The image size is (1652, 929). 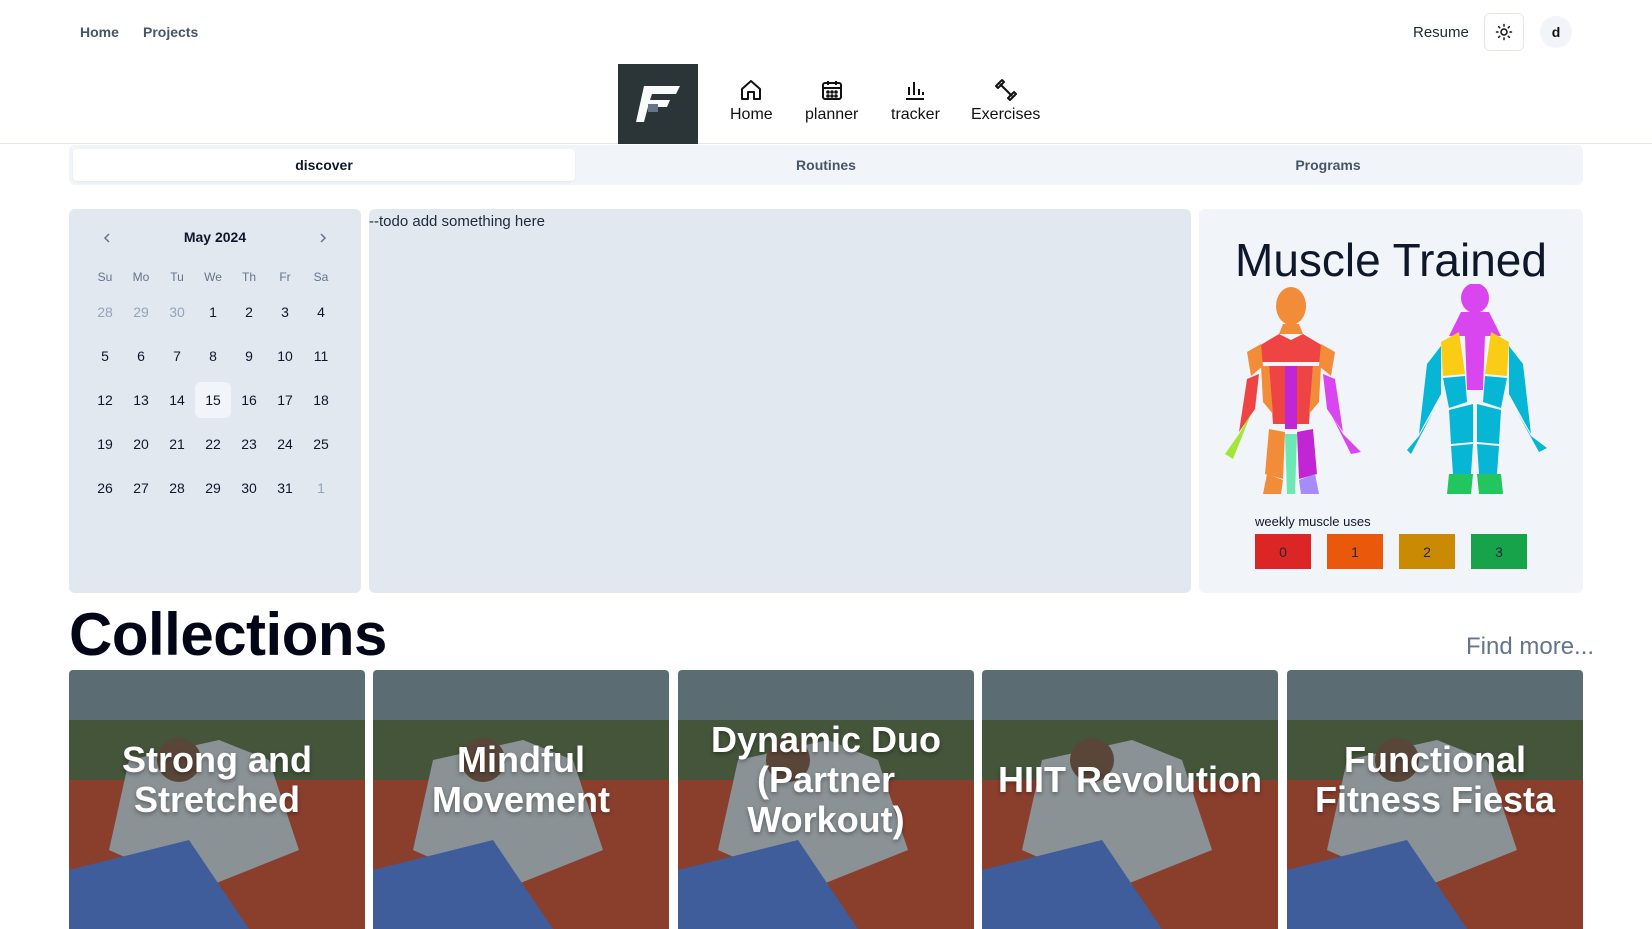 I want to click on calendar-day: 3, so click(x=285, y=312).